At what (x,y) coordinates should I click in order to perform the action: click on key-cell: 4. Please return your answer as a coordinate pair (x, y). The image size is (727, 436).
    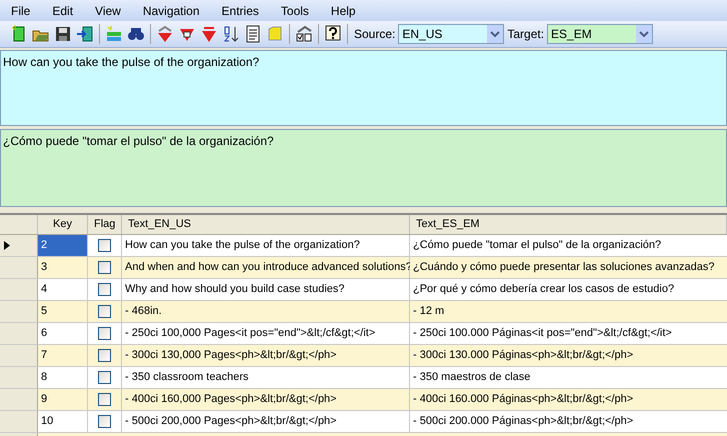
    Looking at the image, I should click on (63, 289).